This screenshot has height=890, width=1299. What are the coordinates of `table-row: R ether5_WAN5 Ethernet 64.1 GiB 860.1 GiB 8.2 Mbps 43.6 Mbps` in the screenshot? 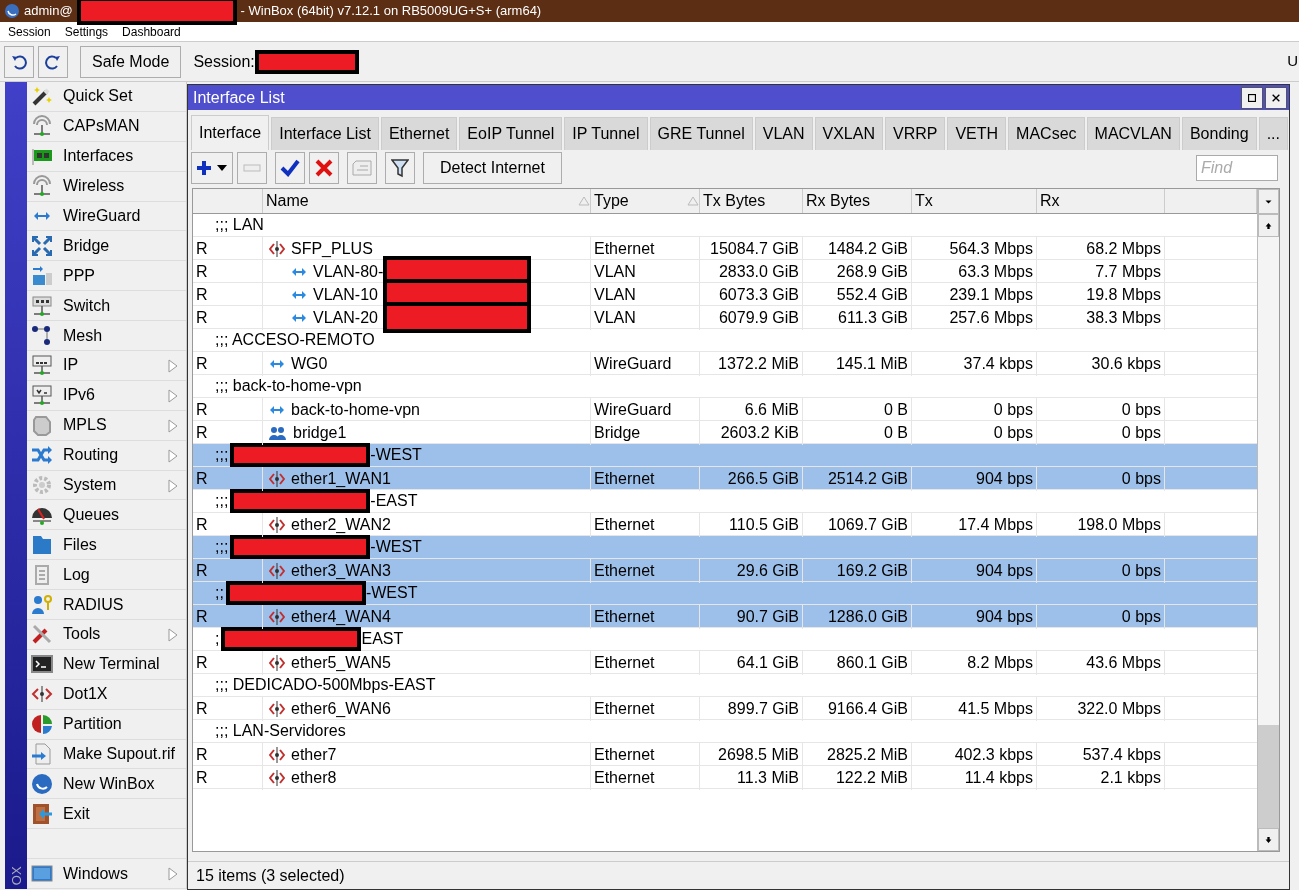 It's located at (725, 662).